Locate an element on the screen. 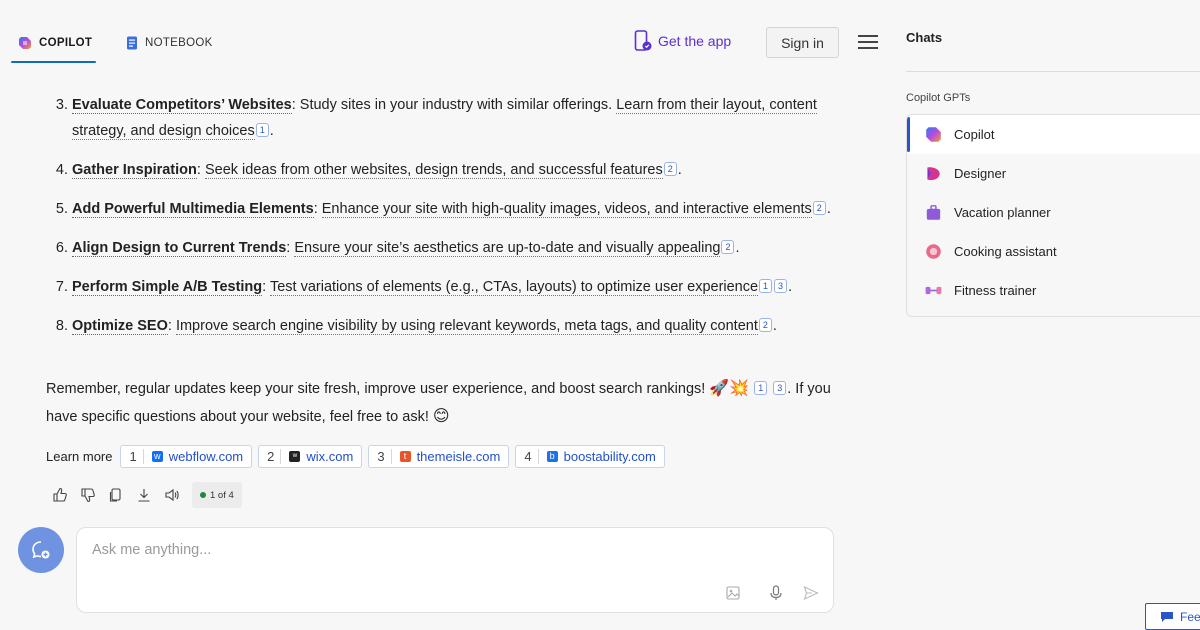 Image resolution: width=1200 pixels, height=630 pixels. item-title: Evaluate Competitors’ Websites is located at coordinates (182, 105).